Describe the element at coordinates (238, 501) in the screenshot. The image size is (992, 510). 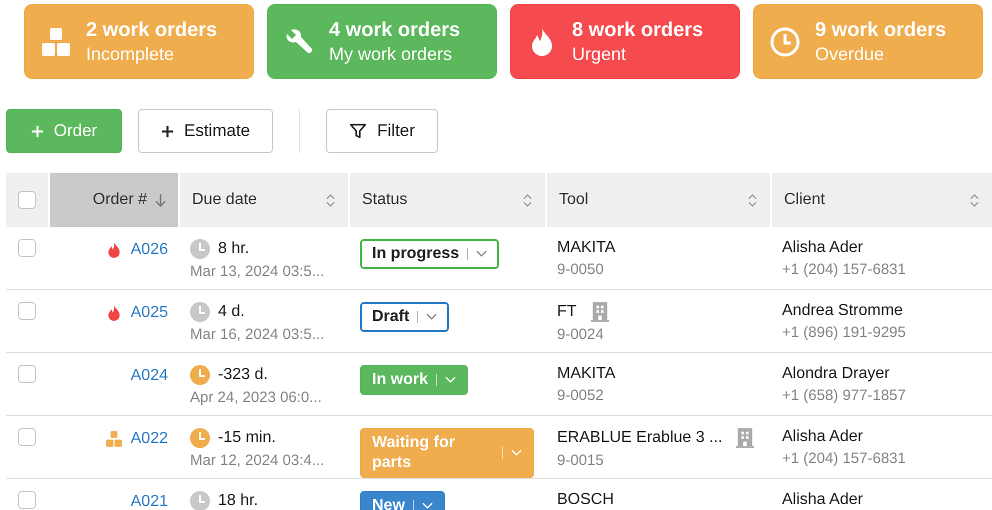
I see `due-time: 18 hr.` at that location.